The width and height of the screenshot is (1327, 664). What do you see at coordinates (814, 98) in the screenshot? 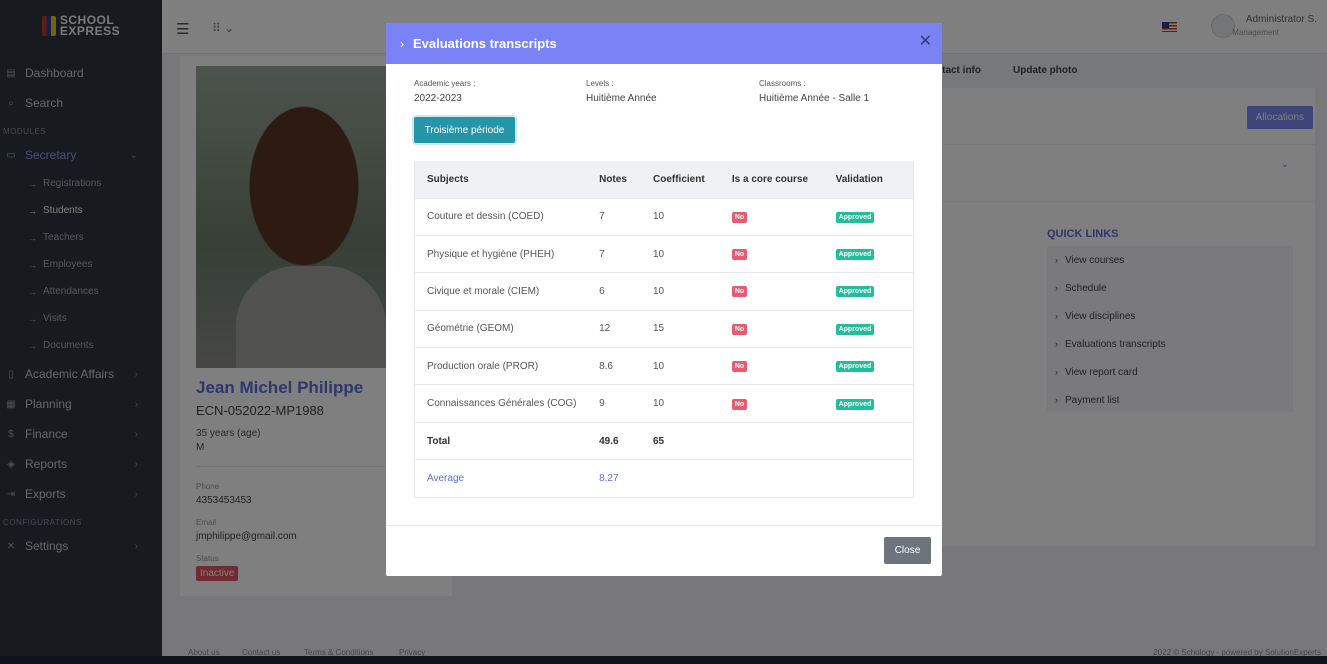
I see `classrooms-value: Huitième Année - Salle 1` at bounding box center [814, 98].